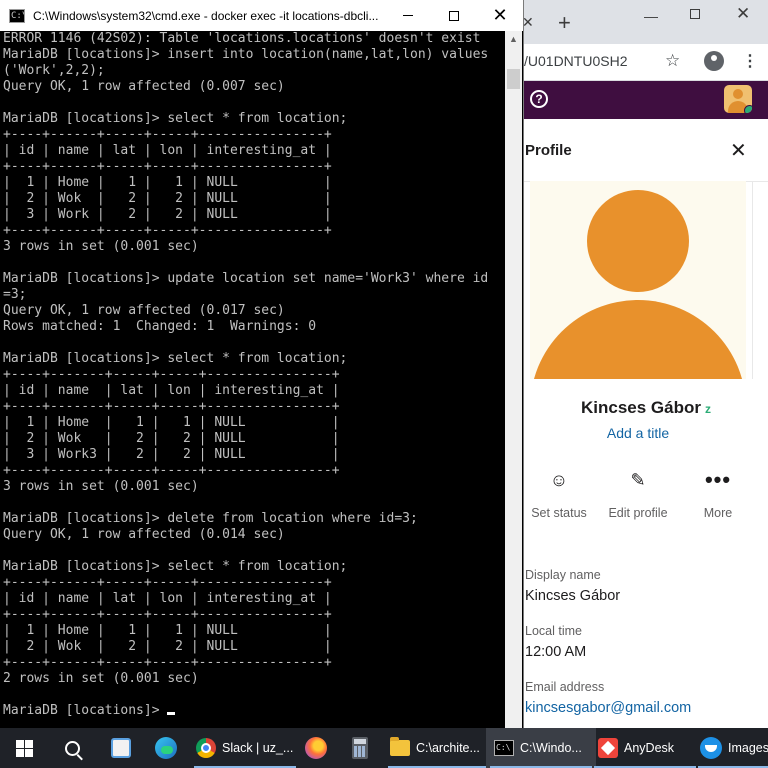  I want to click on browser-toolbar: /U01DNTU0SH2 ☆ ⋮, so click(646, 62).